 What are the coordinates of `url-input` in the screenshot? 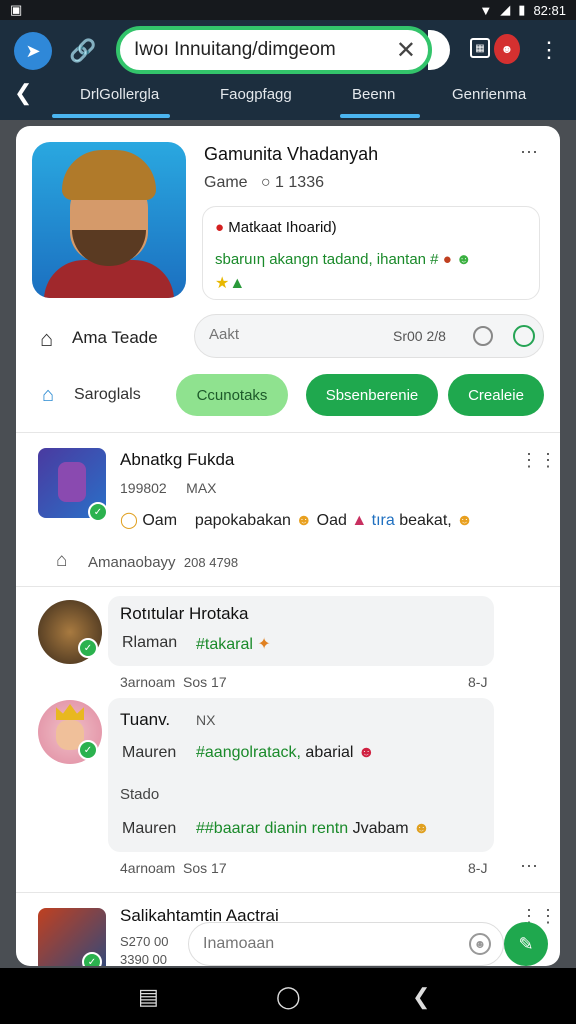 It's located at (269, 50).